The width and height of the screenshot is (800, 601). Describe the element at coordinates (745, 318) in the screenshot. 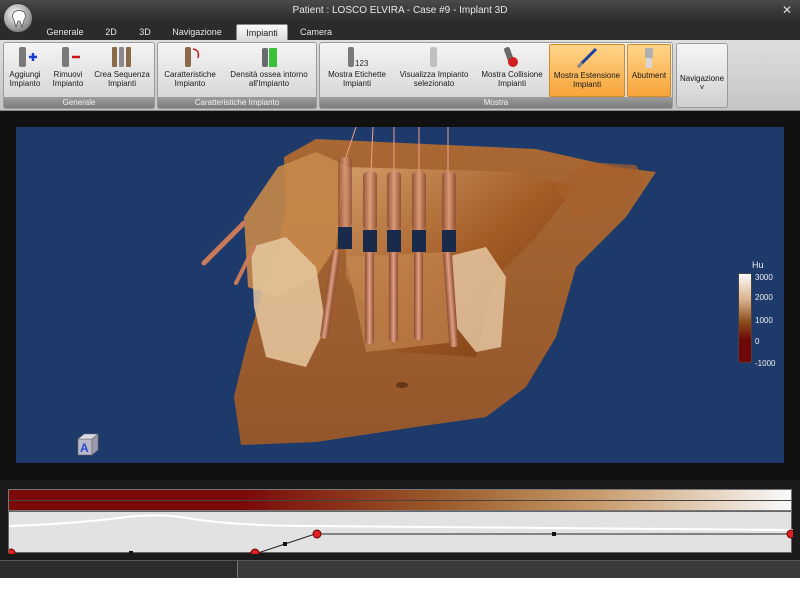

I see `hu-scale-bar` at that location.